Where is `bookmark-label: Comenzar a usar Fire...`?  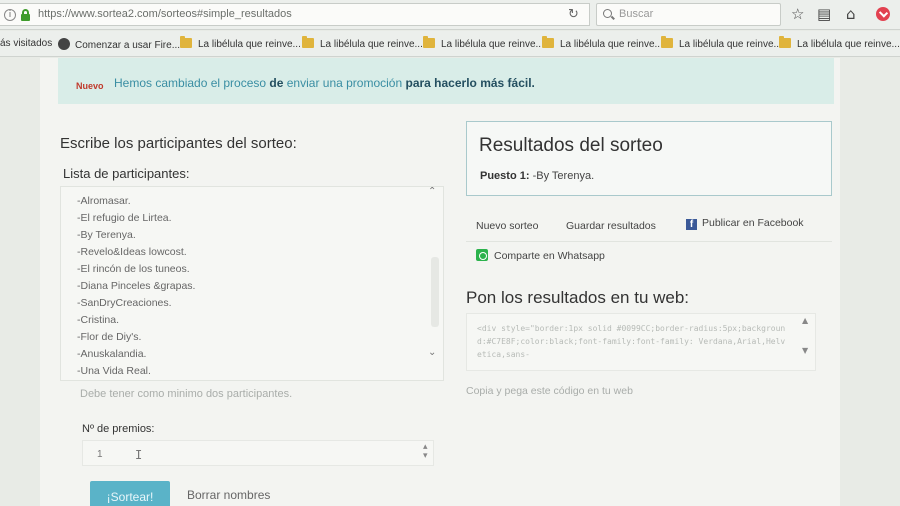
bookmark-label: Comenzar a usar Fire... is located at coordinates (128, 45).